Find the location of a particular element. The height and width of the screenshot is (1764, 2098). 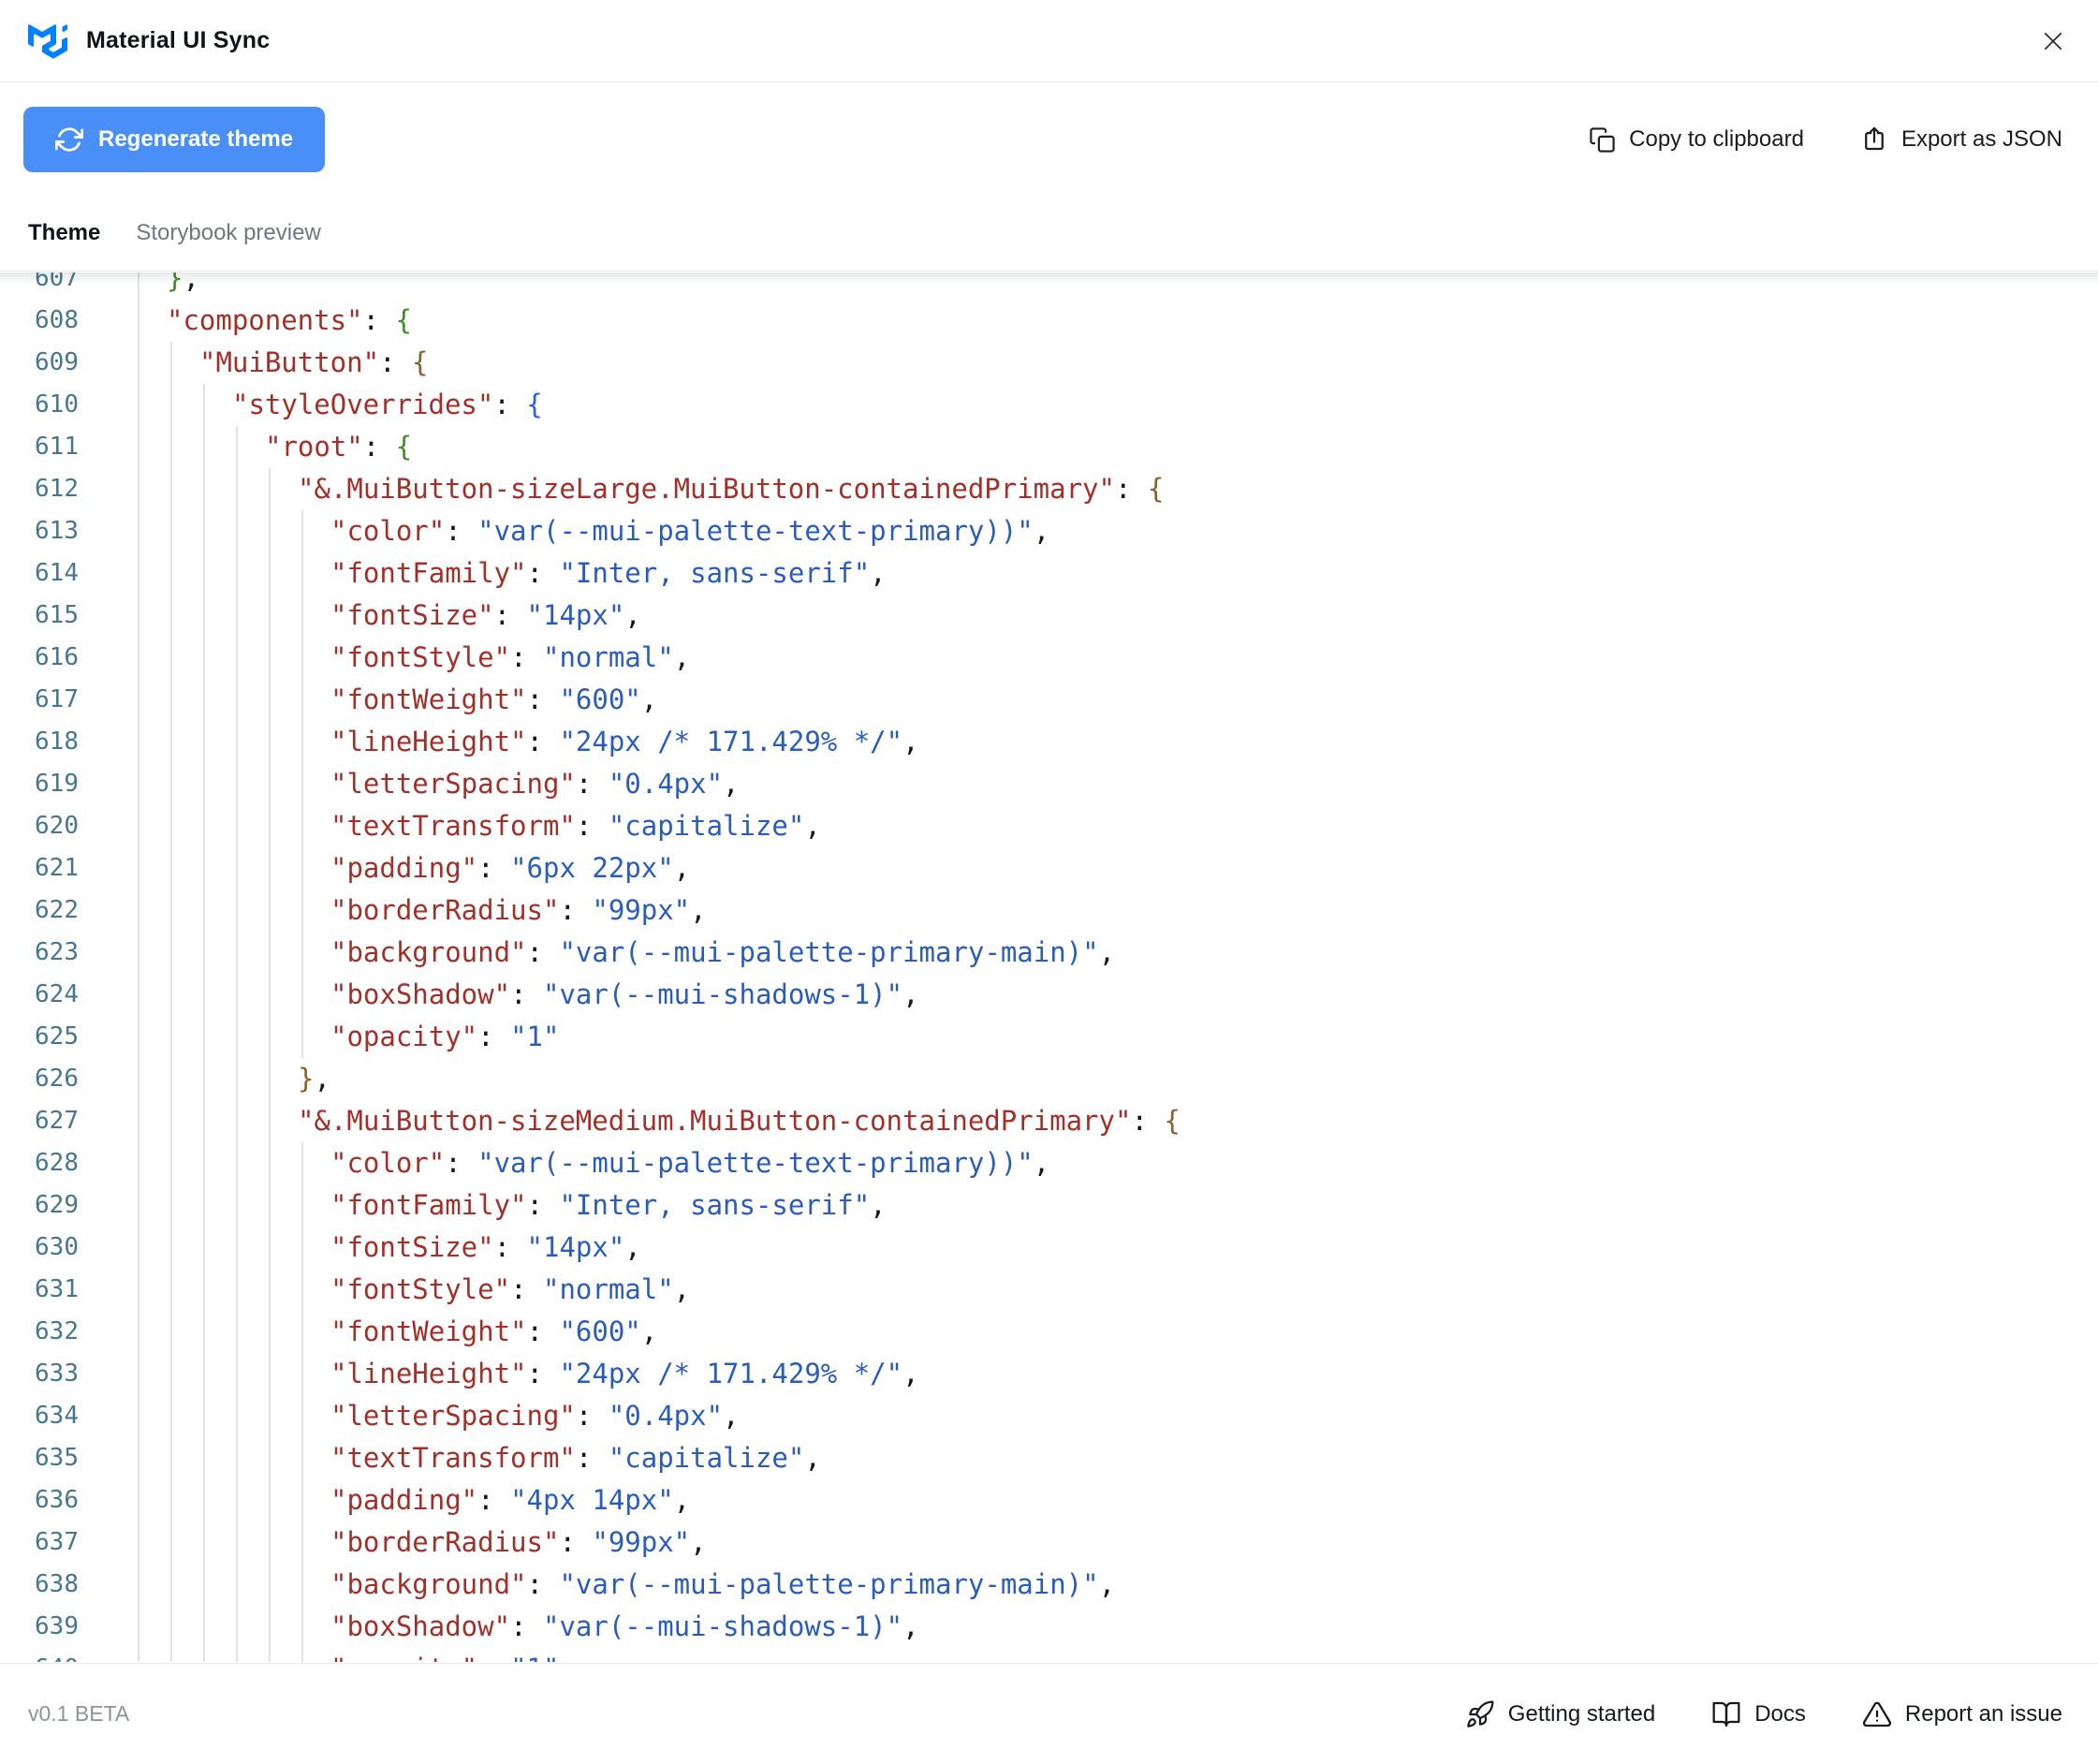

tab-theme: Theme is located at coordinates (64, 233).